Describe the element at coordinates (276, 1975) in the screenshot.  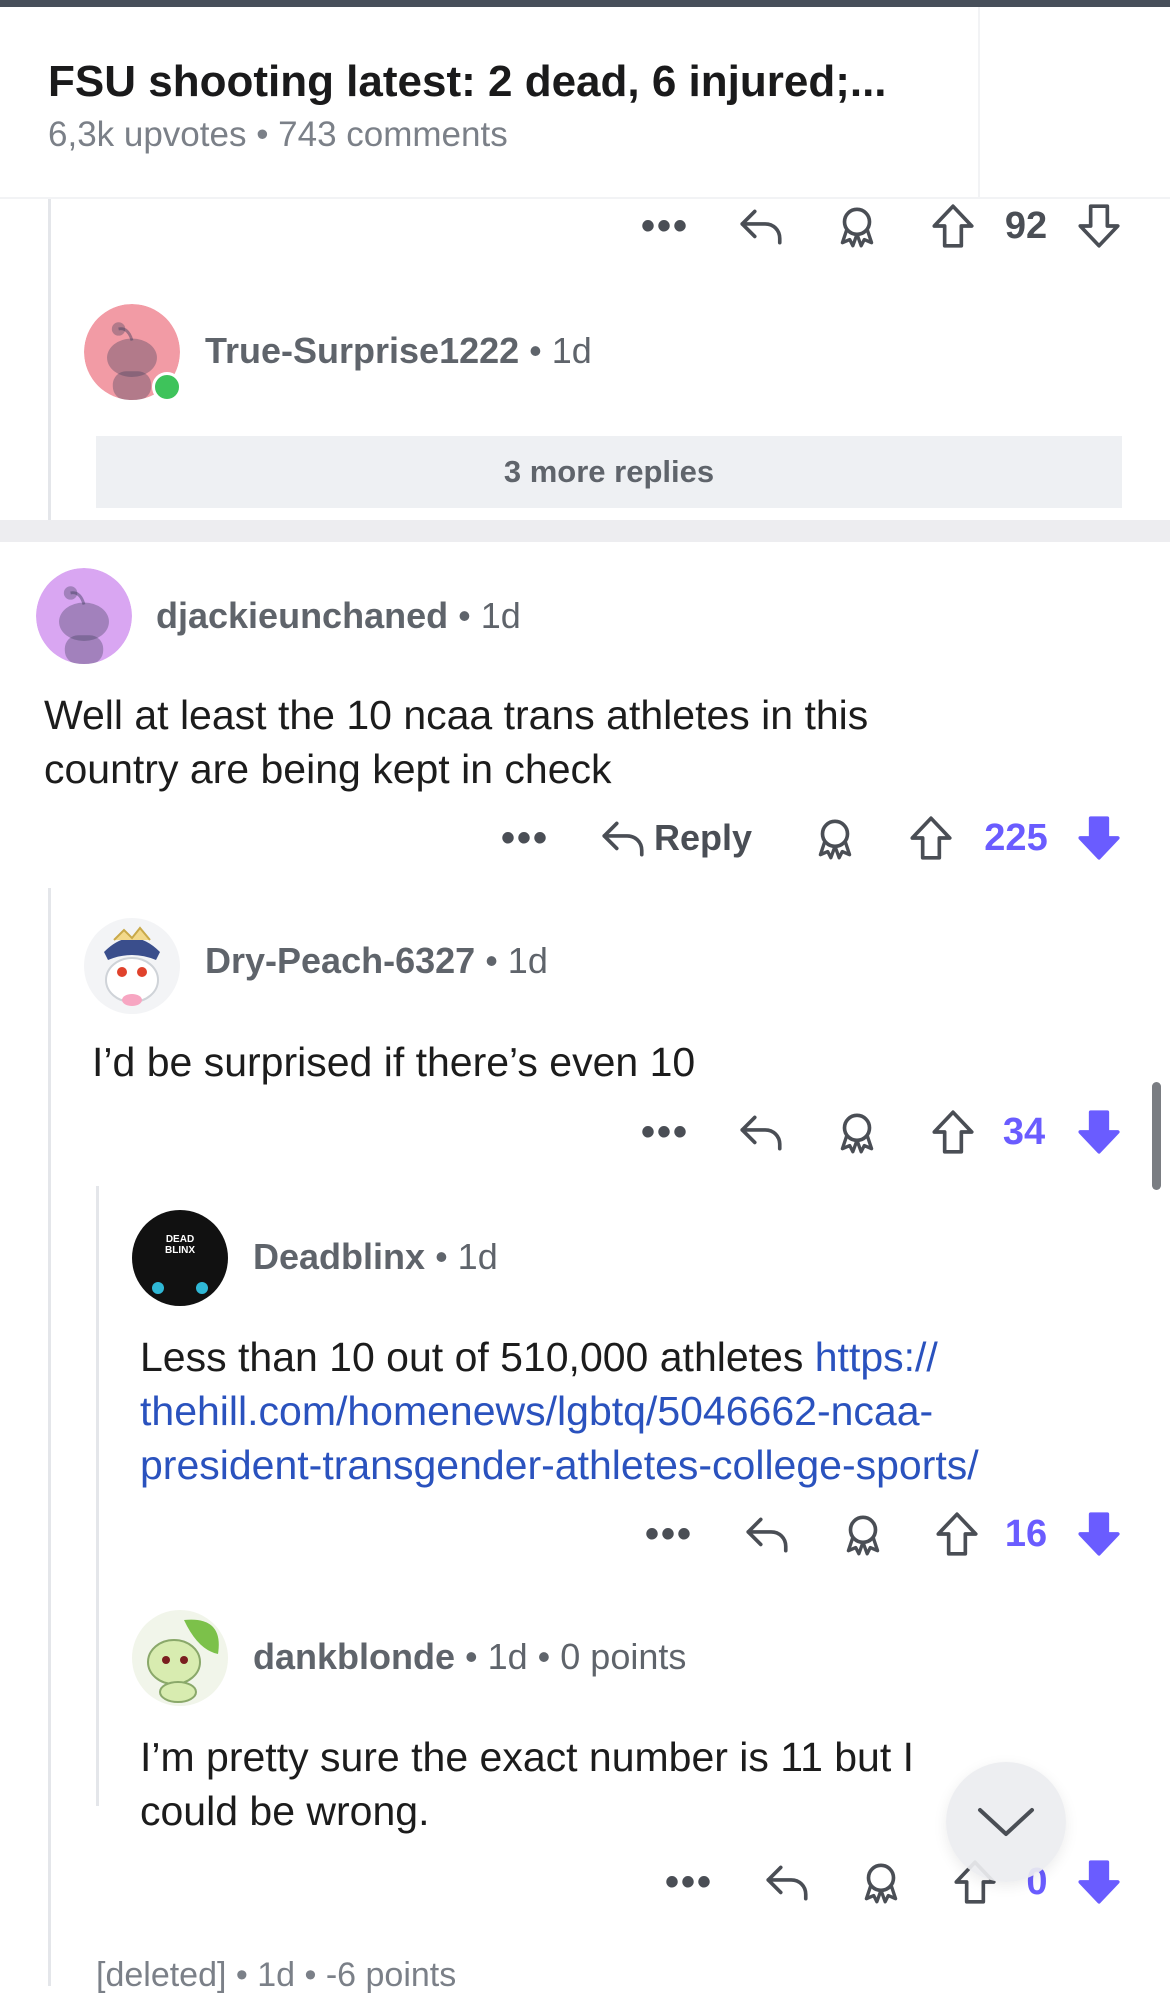
I see `deleted-comment-header: [deleted] • 1d • -6 points` at that location.